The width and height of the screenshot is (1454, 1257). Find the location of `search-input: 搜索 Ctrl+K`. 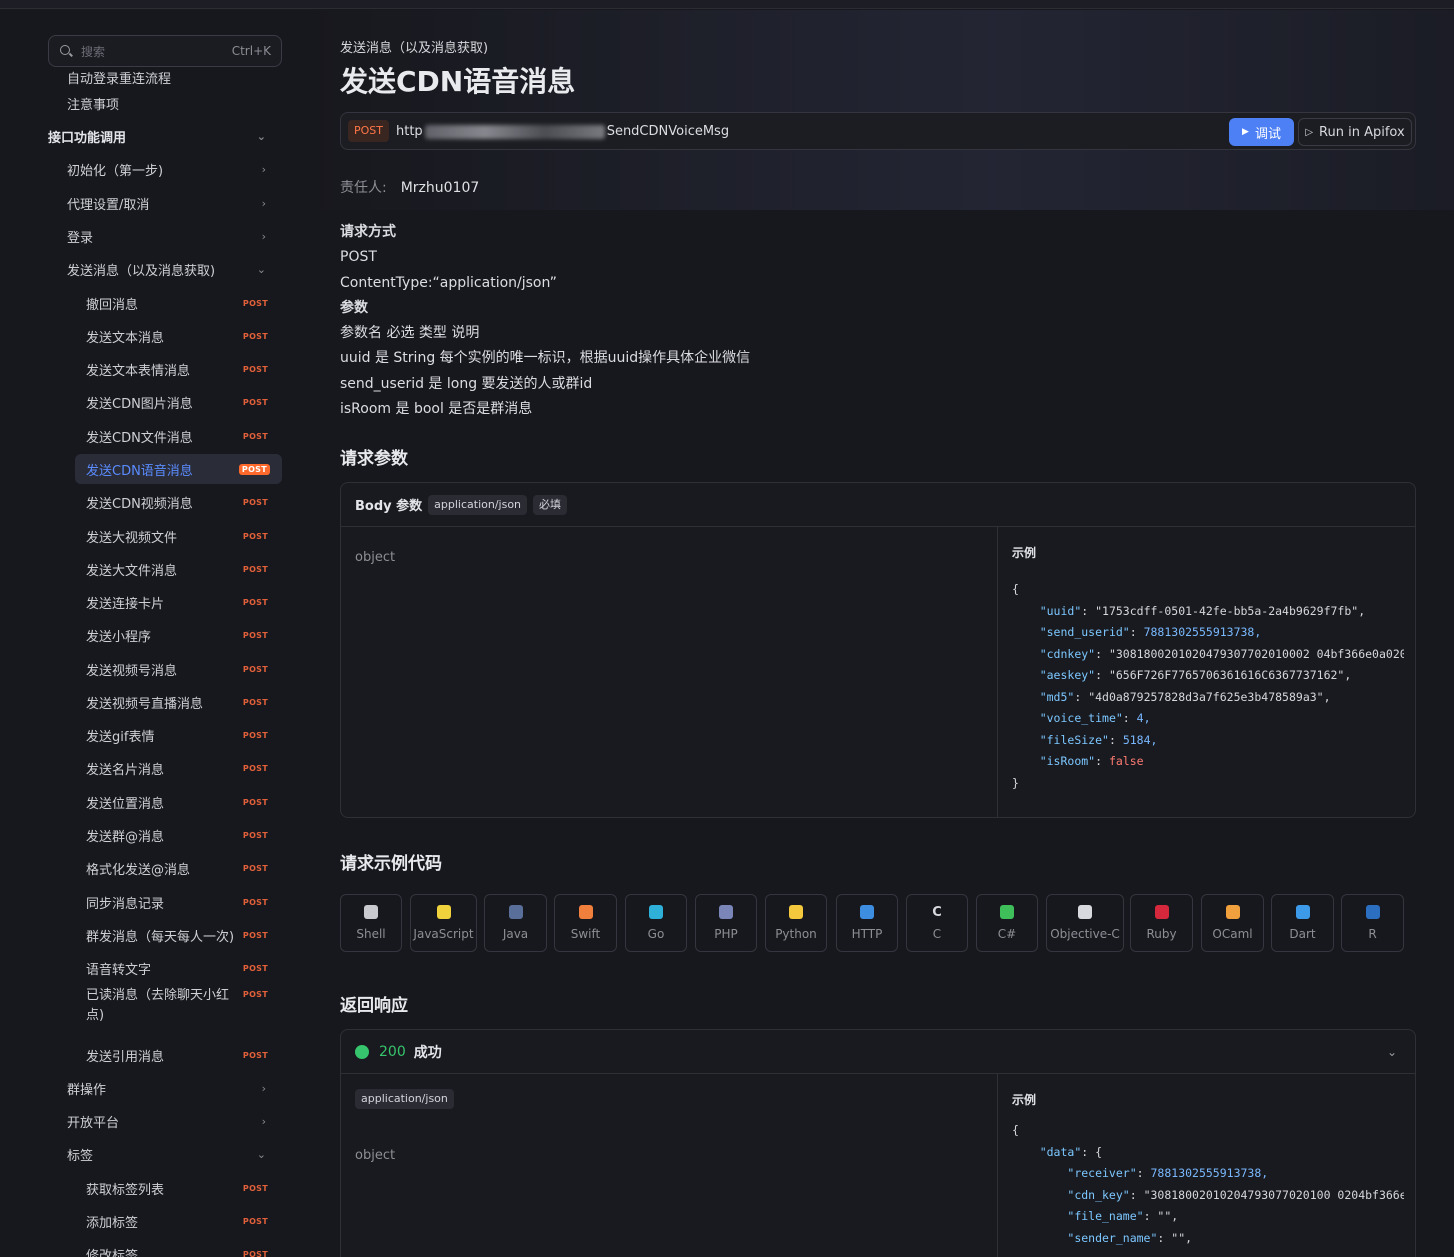

search-input: 搜索 Ctrl+K is located at coordinates (165, 51).